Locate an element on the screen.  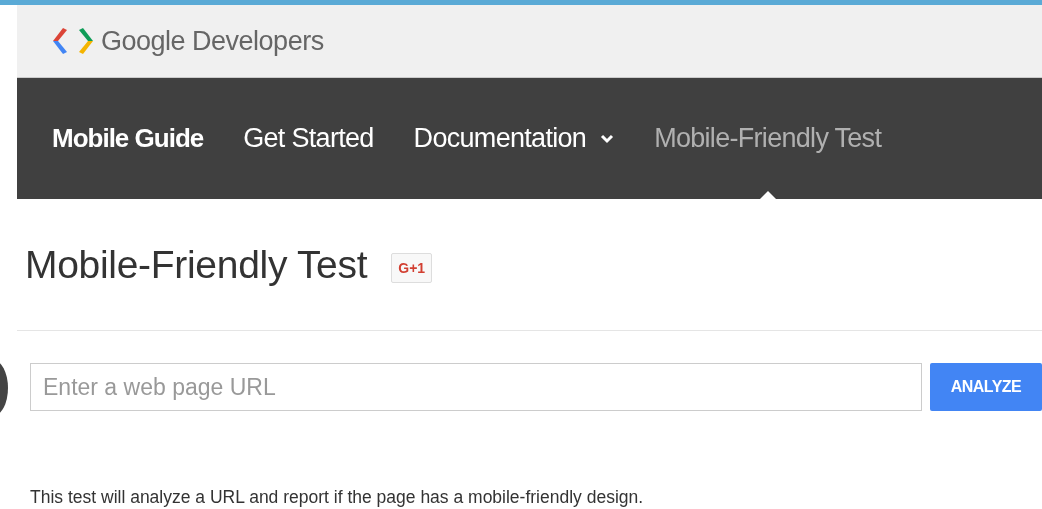
chevron-down-icon is located at coordinates (607, 138).